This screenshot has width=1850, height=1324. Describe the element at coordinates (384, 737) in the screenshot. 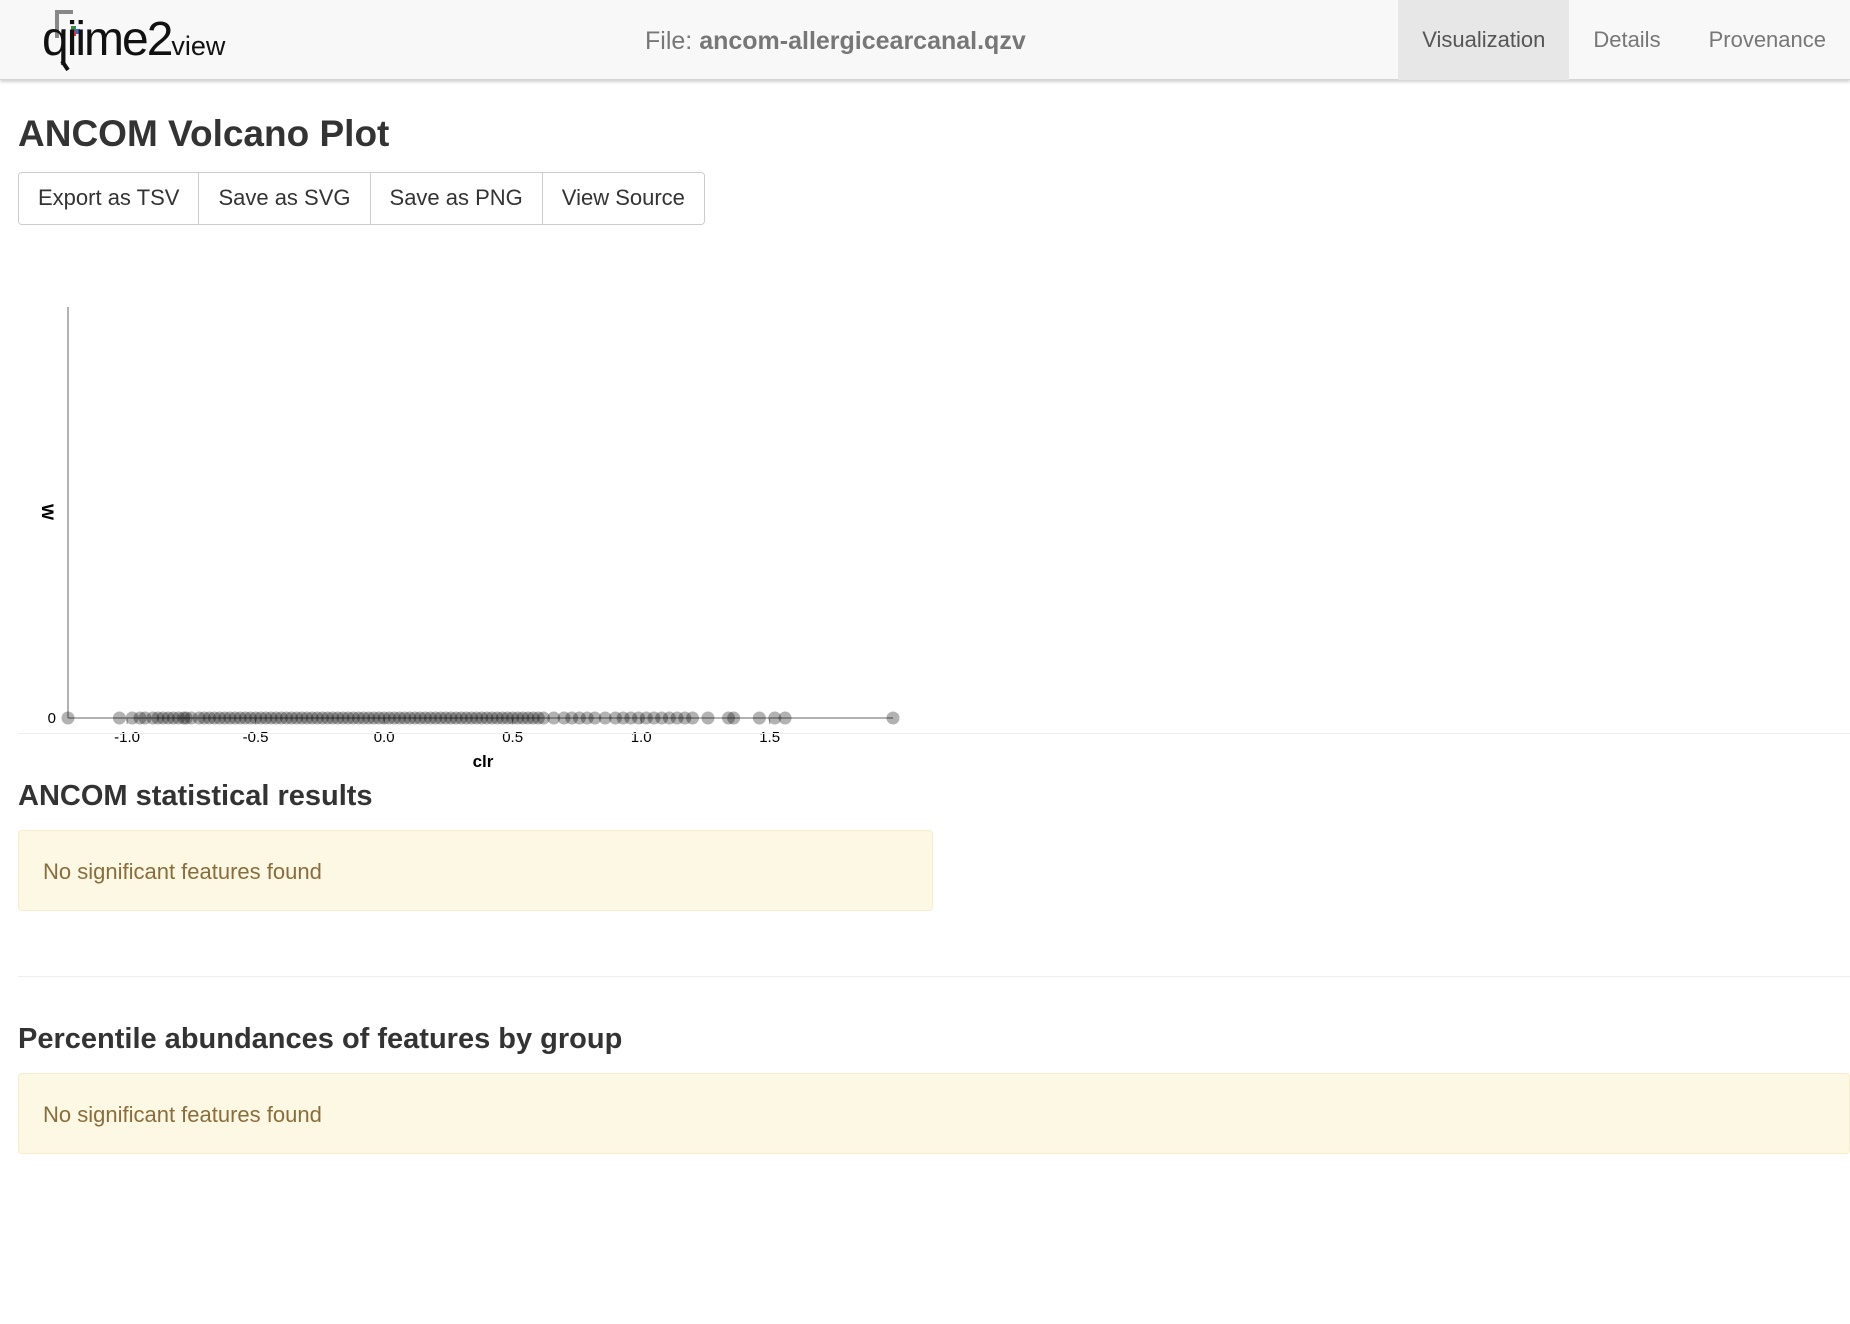

I see `x-tick-label: 0.0` at that location.